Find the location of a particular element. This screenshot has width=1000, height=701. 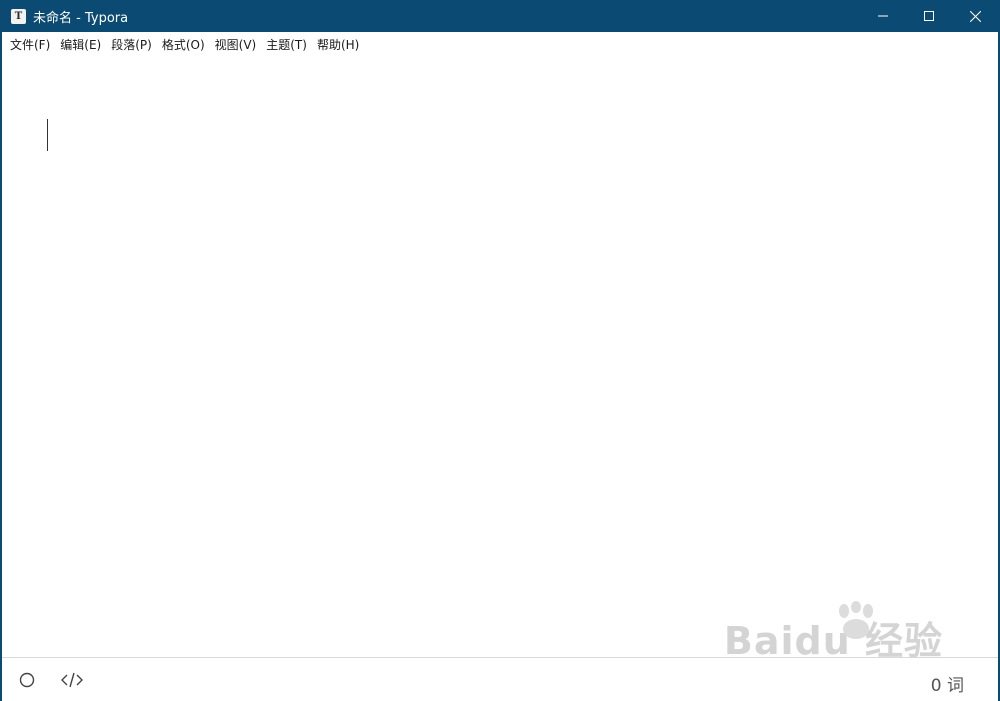

minimize-icon is located at coordinates (883, 16).